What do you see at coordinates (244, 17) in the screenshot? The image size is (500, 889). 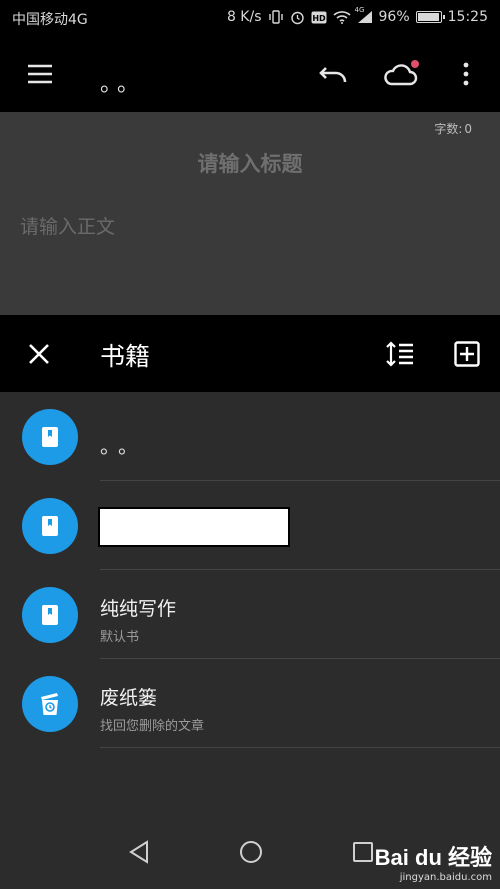 I see `network-speed: 8 K/s` at bounding box center [244, 17].